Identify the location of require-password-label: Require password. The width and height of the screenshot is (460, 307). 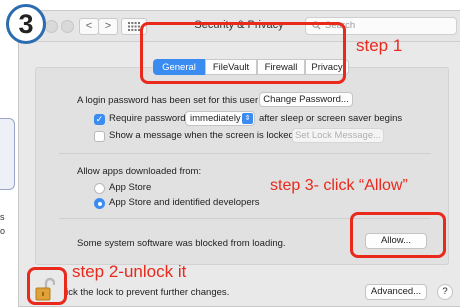
(147, 118).